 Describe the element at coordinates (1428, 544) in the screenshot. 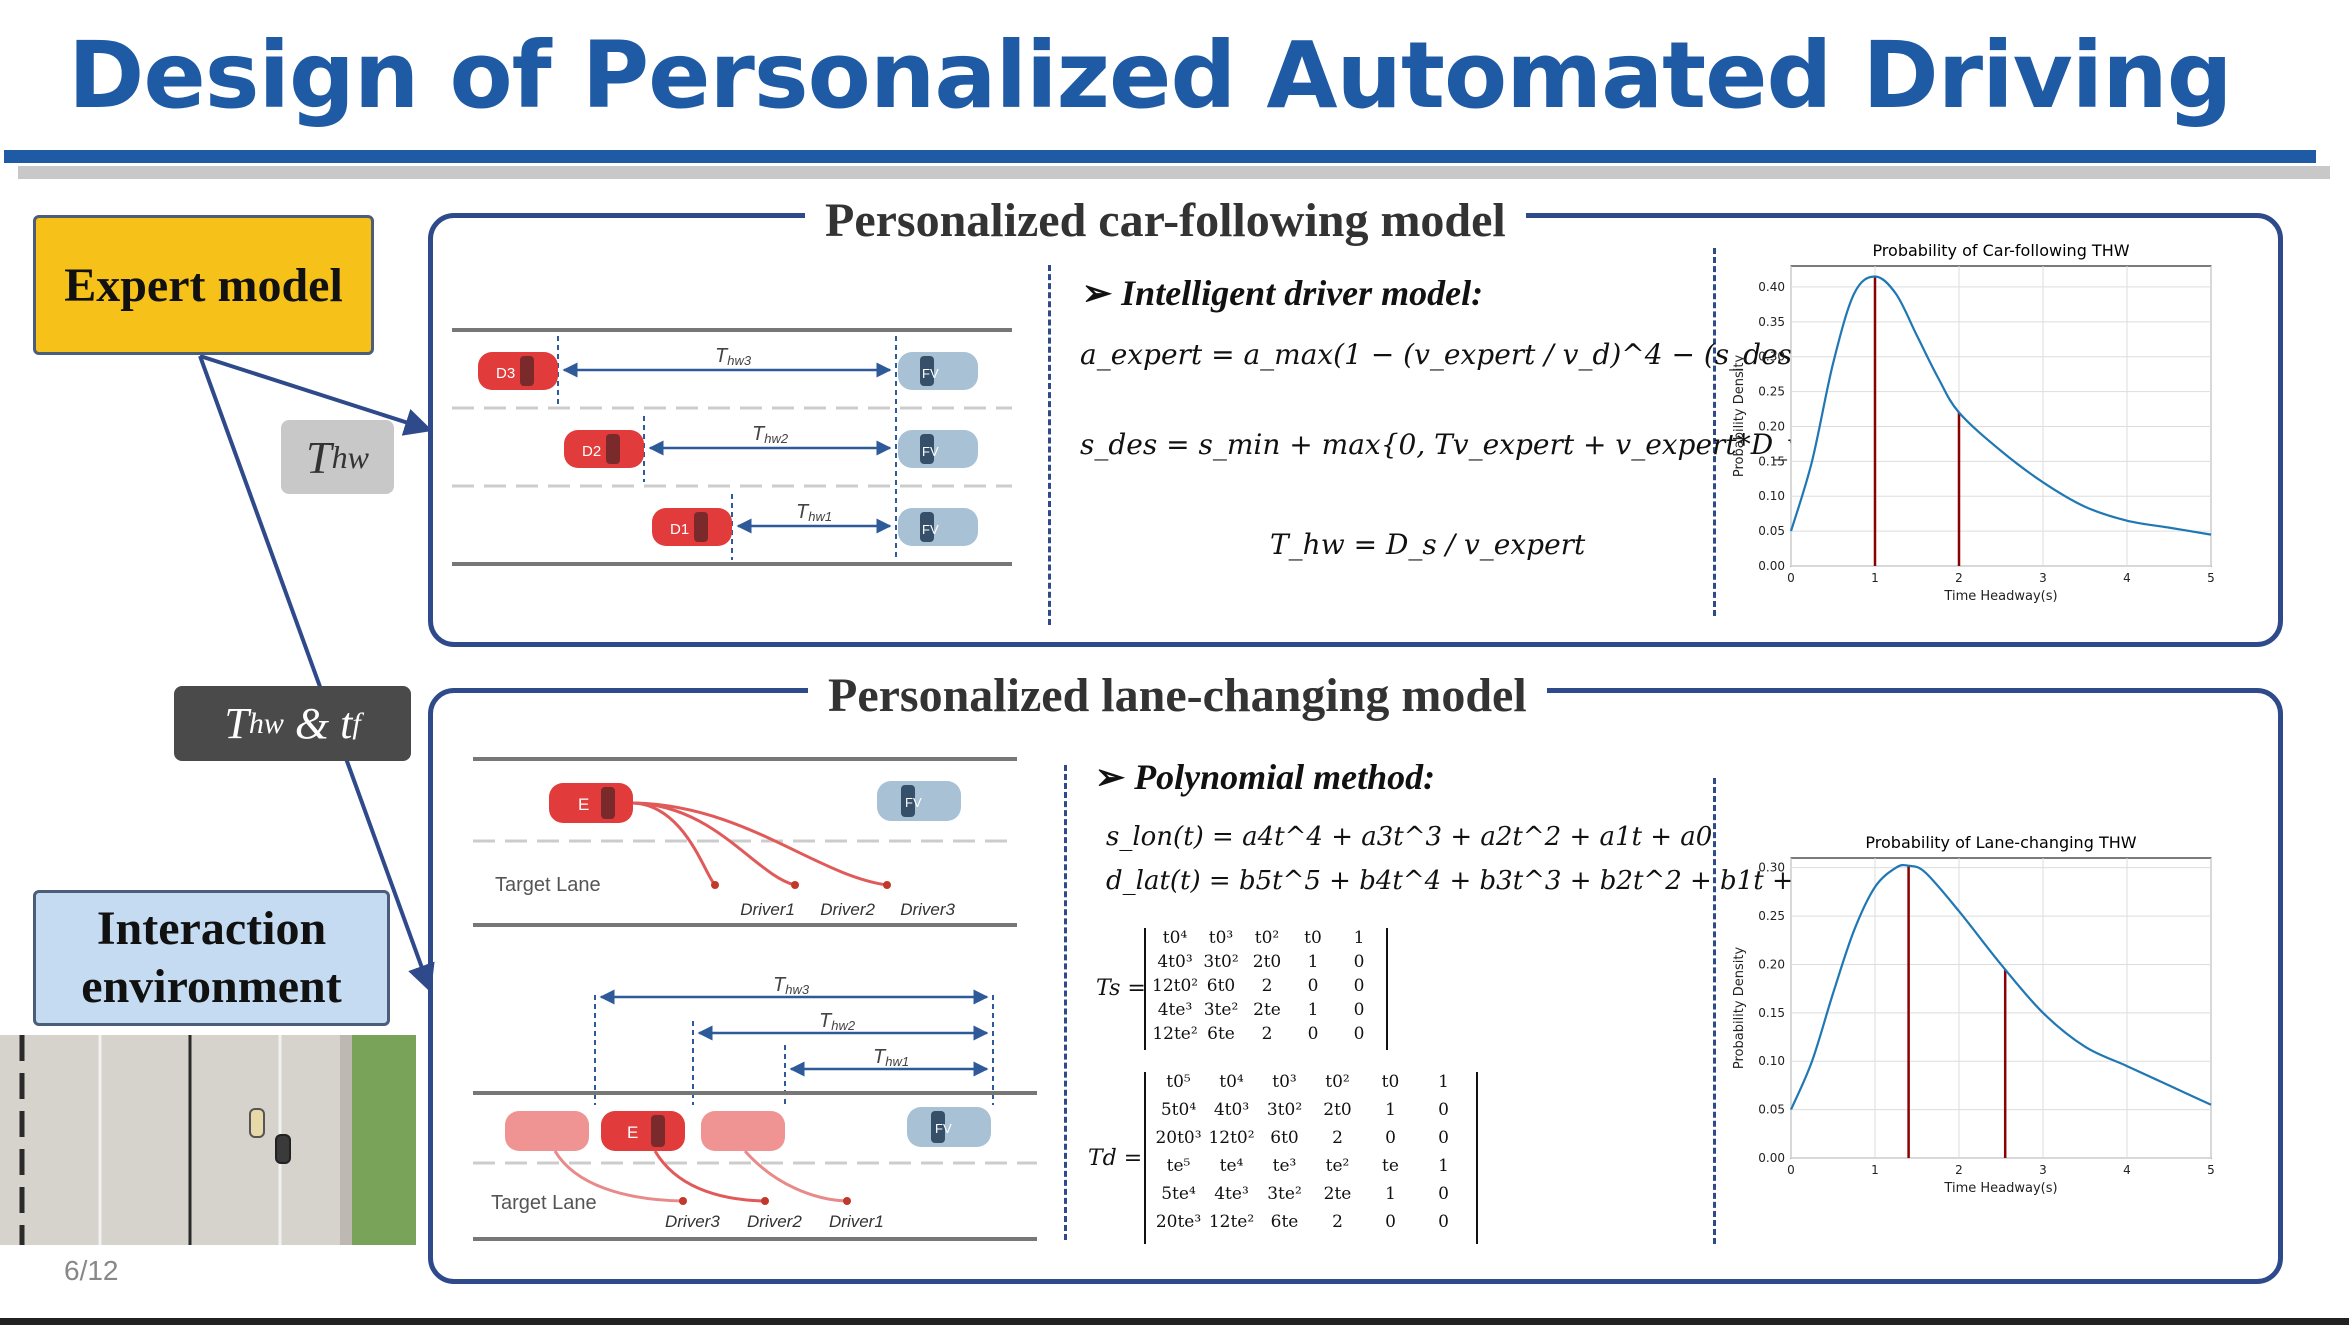

I see `equation-t-hw: T_hw = D_s / v_expert` at that location.